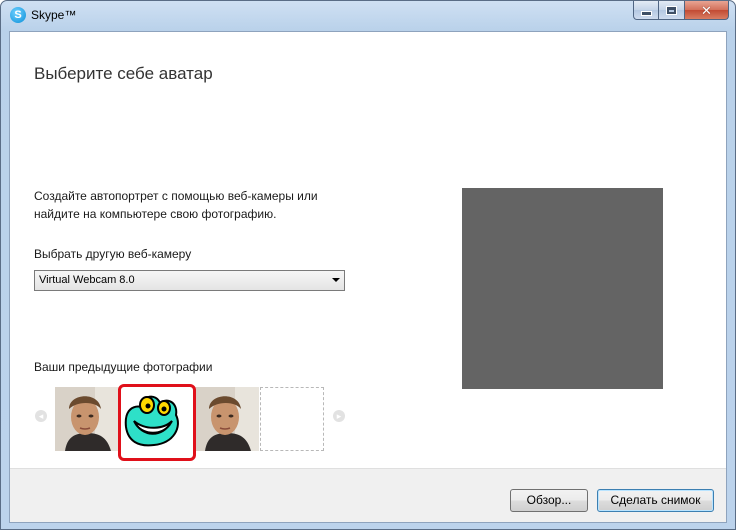 The width and height of the screenshot is (736, 530). What do you see at coordinates (123, 367) in the screenshot?
I see `previous-photos-label: Ваши предыдущие фотографии` at bounding box center [123, 367].